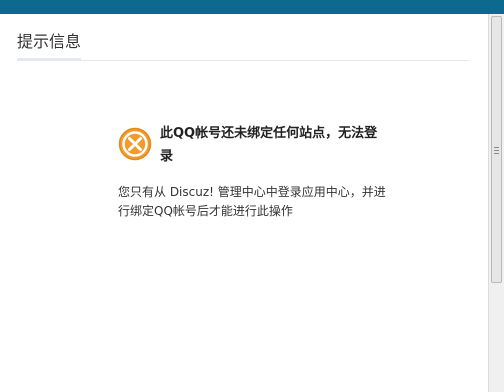 The image size is (504, 392). I want to click on title-divider, so click(243, 60).